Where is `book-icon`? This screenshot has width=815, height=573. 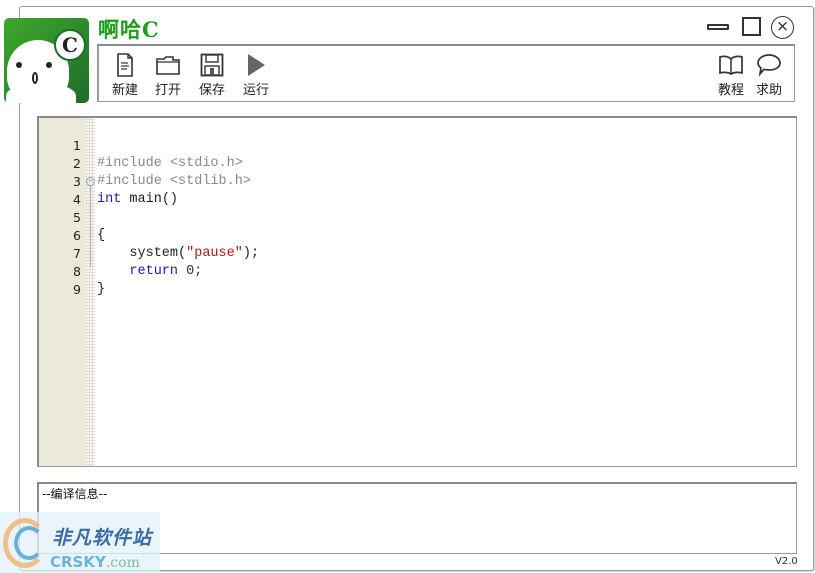
book-icon is located at coordinates (731, 65).